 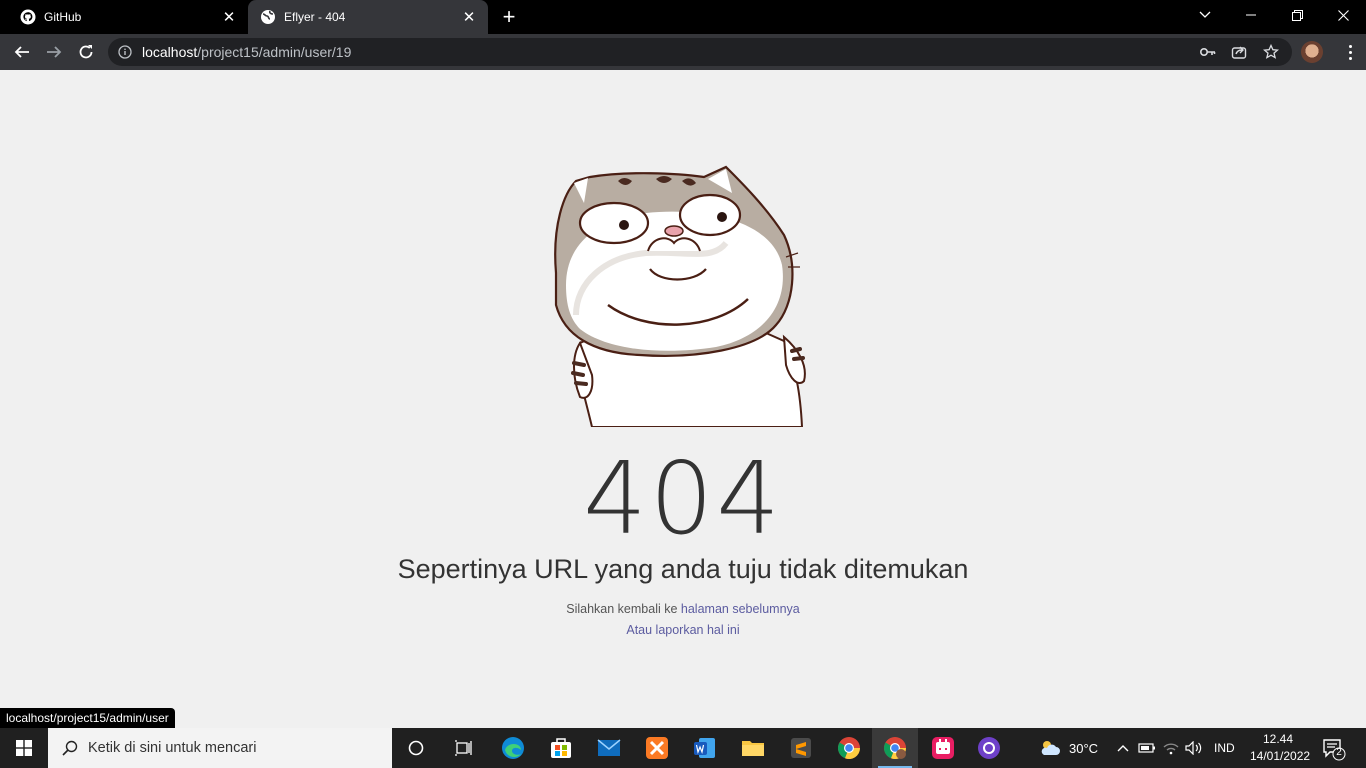 What do you see at coordinates (1339, 752) in the screenshot?
I see `notification-count: 2` at bounding box center [1339, 752].